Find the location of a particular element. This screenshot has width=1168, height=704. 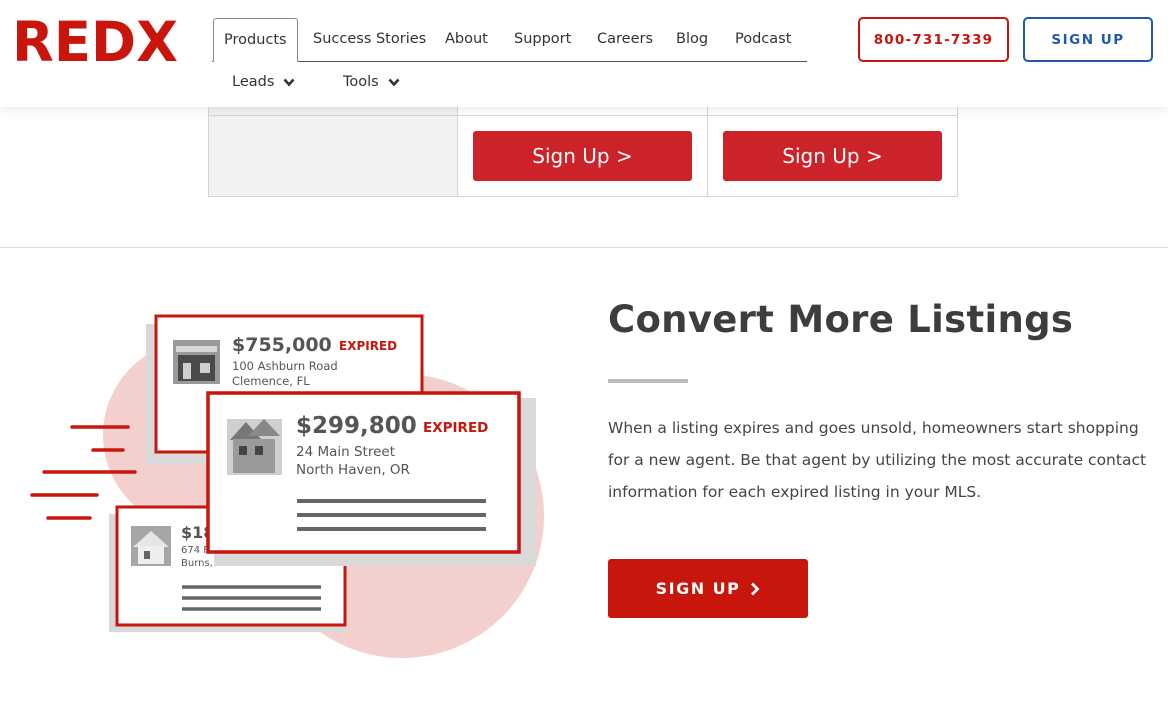

listing-price: $755,000 is located at coordinates (282, 345).